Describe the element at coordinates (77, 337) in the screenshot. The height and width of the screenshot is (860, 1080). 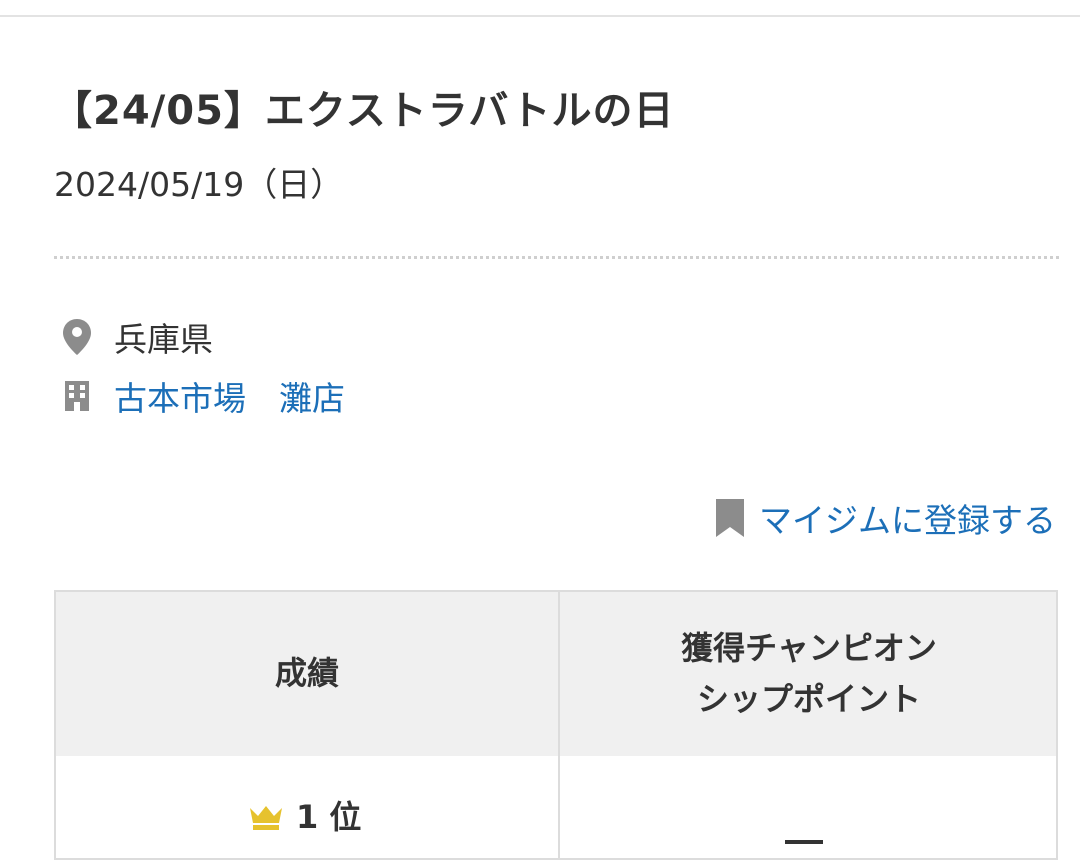
I see `map-pin-icon` at that location.